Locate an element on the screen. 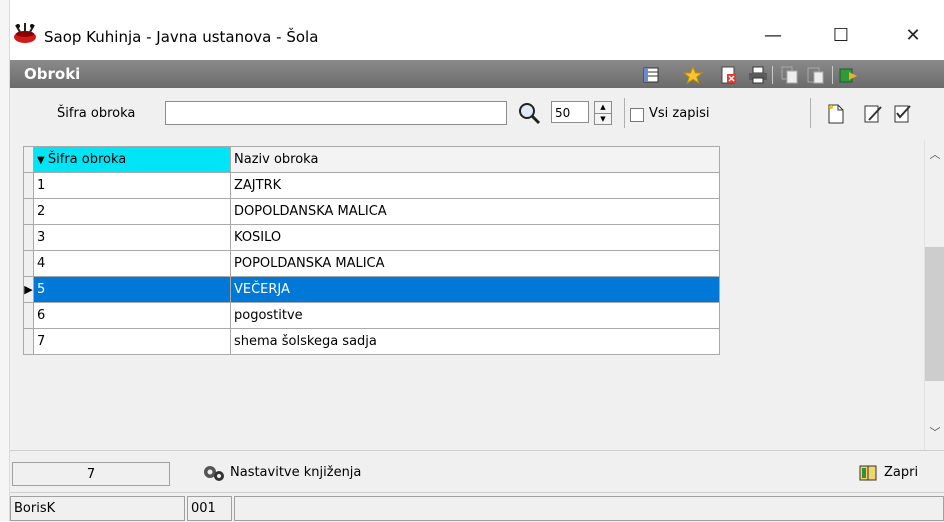 The image size is (944, 522). app-icon is located at coordinates (25, 33).